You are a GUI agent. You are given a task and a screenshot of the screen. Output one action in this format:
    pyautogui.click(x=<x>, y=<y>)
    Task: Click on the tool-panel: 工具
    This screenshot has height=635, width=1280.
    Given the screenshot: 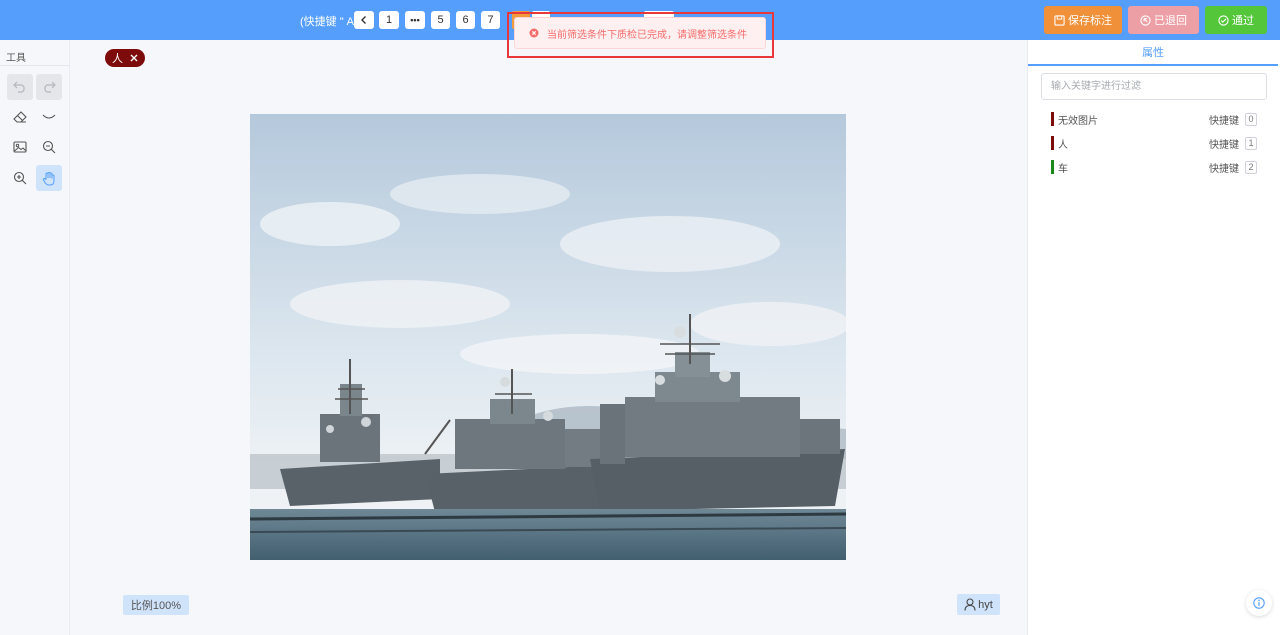 What is the action you would take?
    pyautogui.click(x=35, y=337)
    